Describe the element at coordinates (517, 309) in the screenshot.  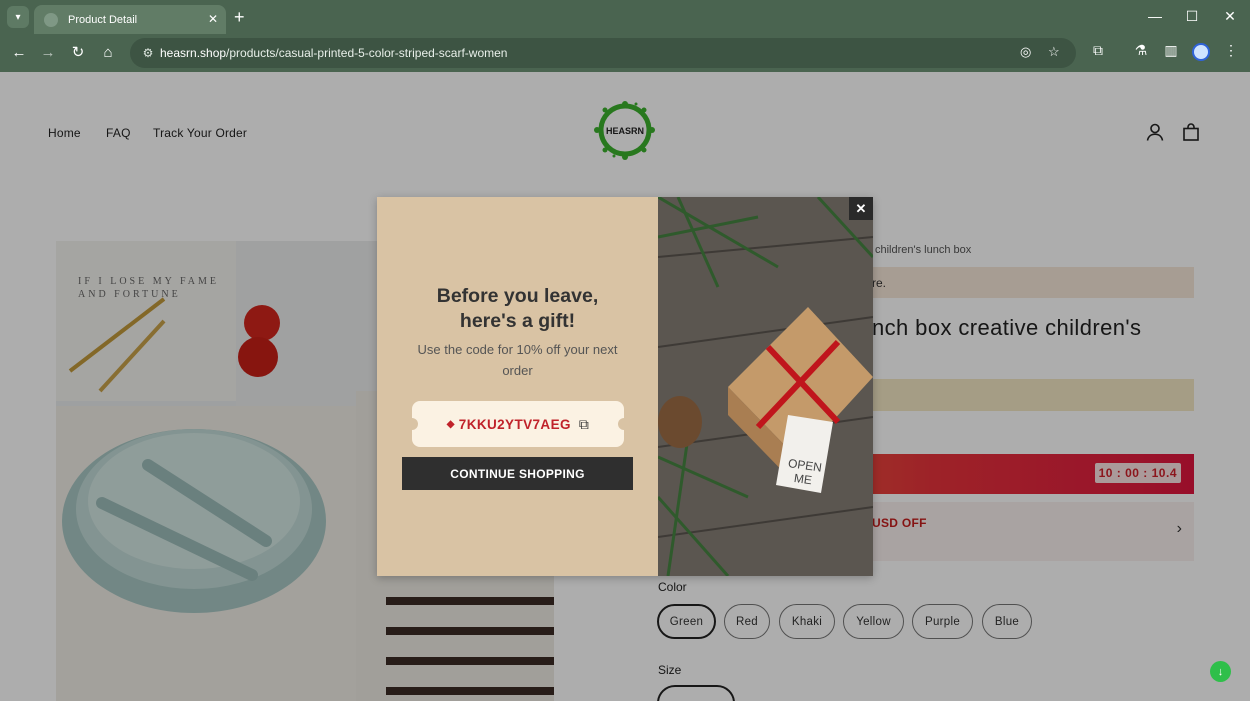
I see `popup-heading: Before you leave, here's a gift!` at that location.